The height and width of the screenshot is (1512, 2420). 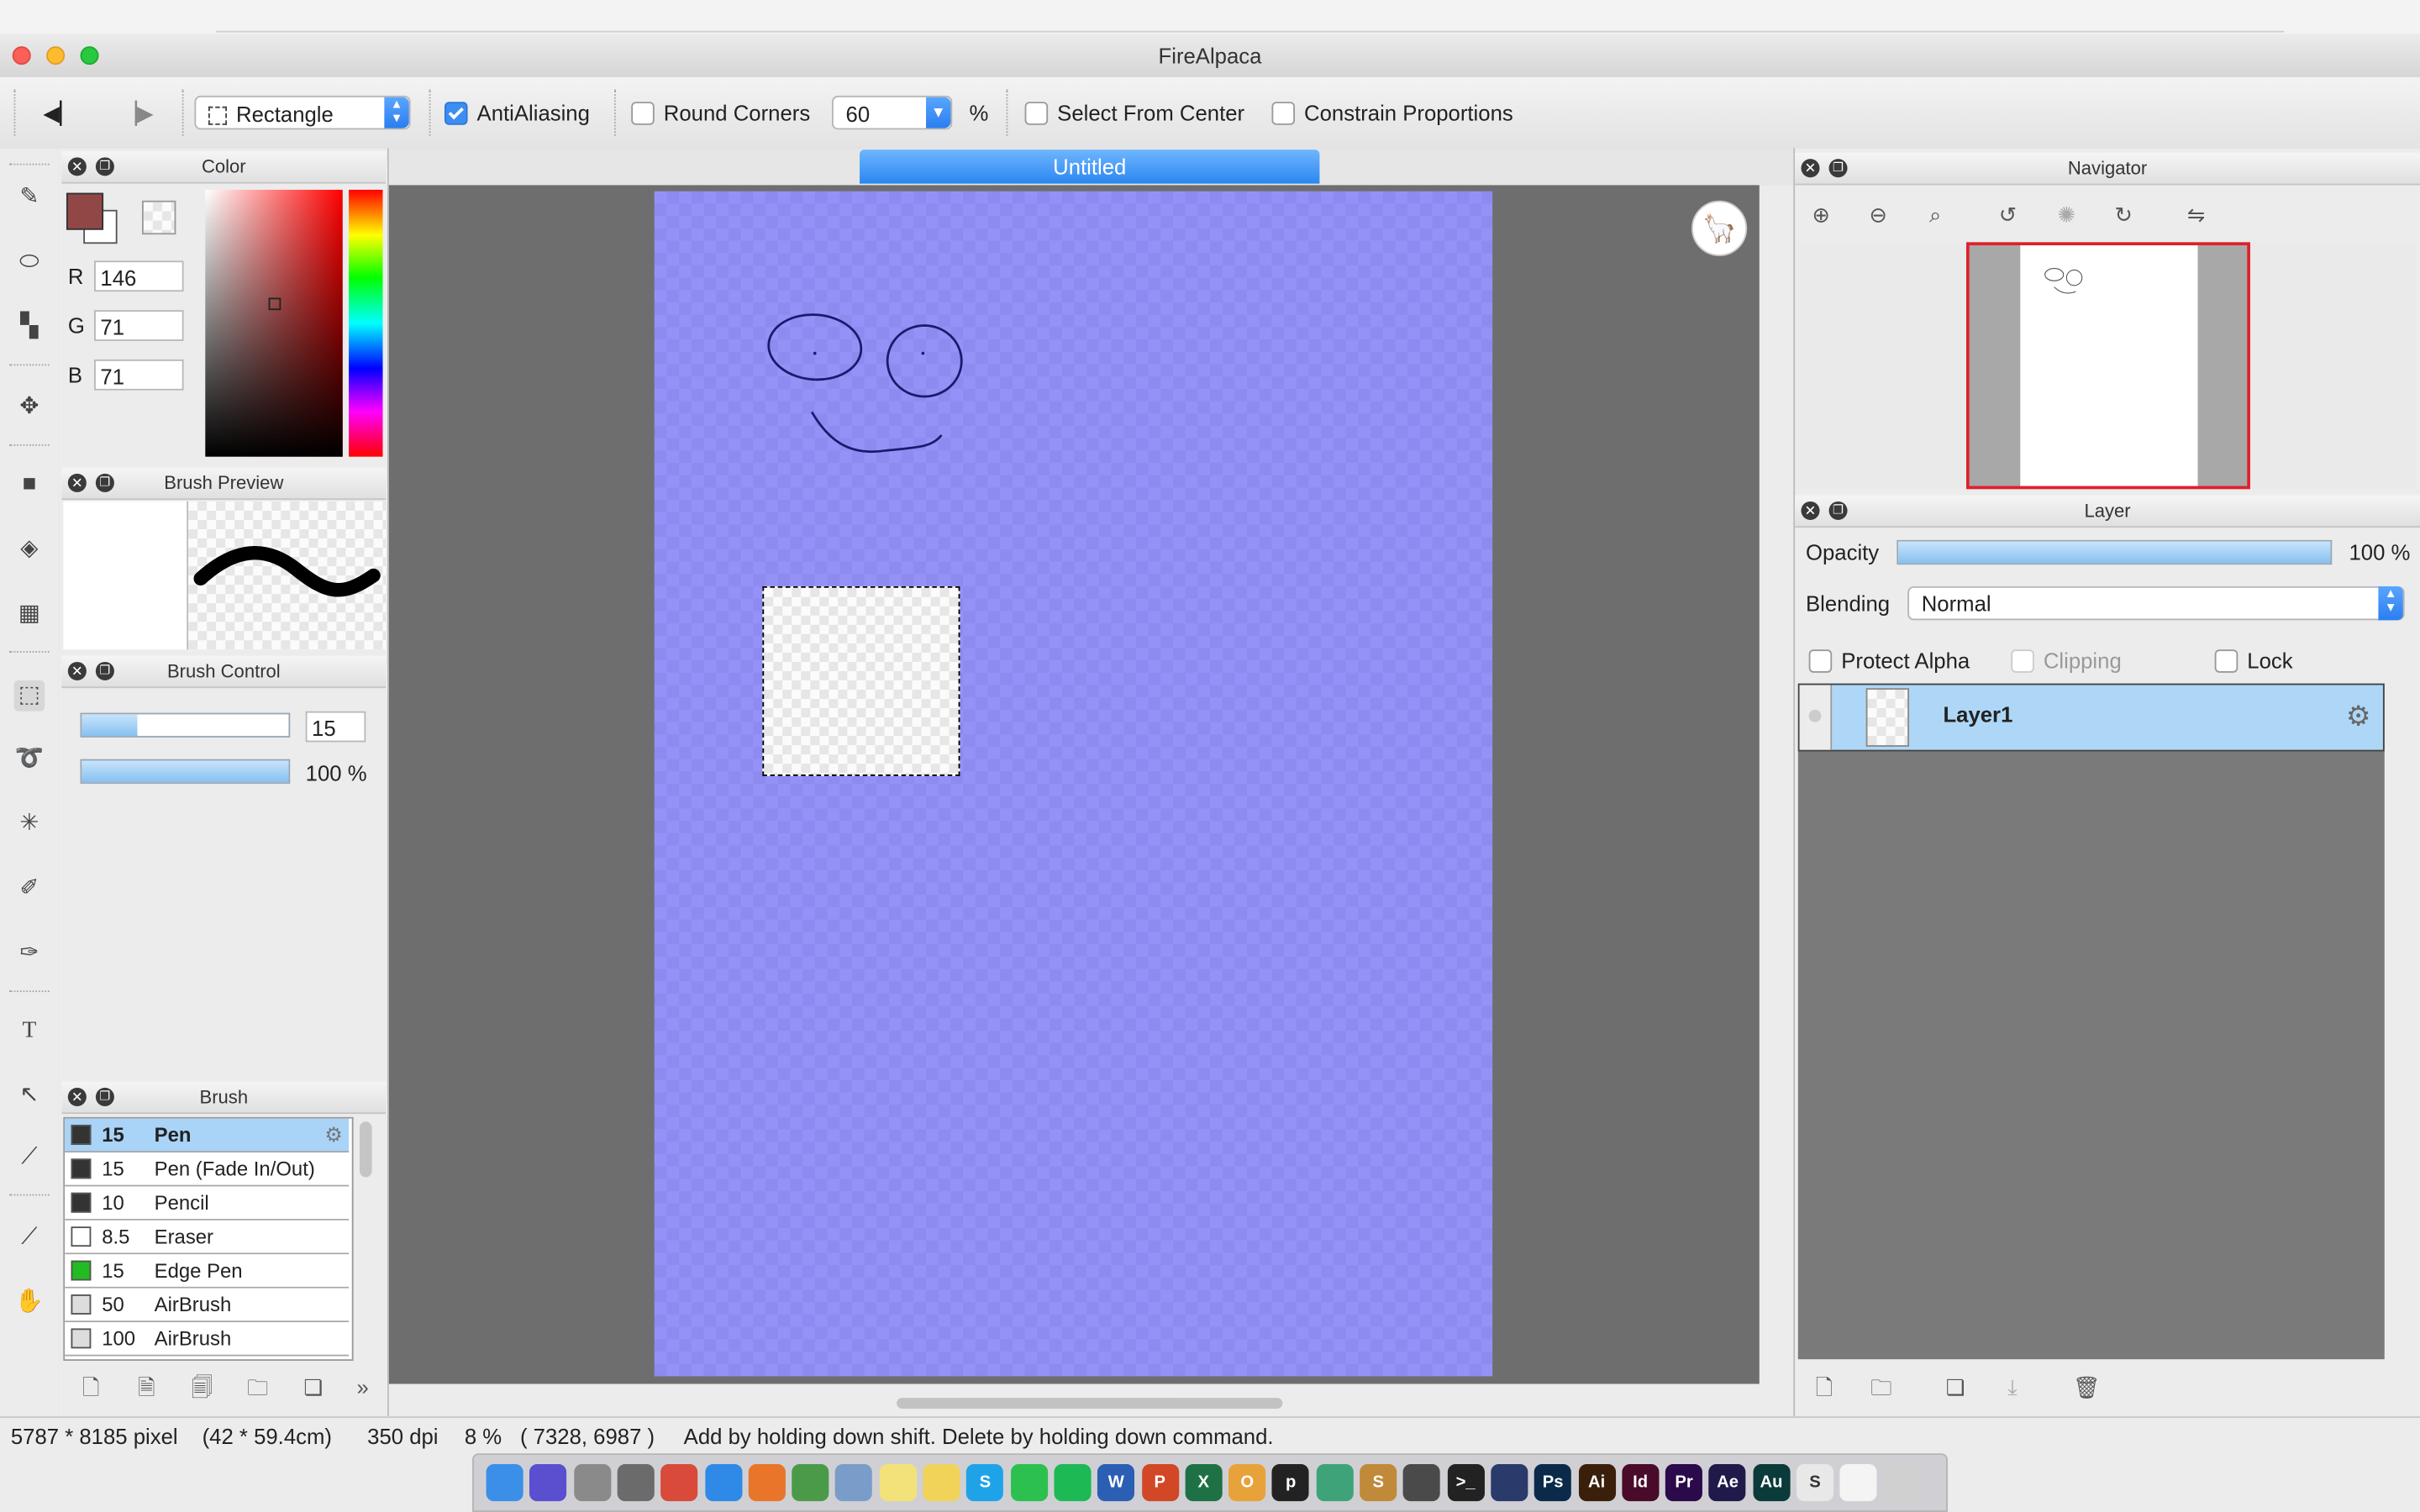 What do you see at coordinates (1335, 1483) in the screenshot?
I see `atom-icon` at bounding box center [1335, 1483].